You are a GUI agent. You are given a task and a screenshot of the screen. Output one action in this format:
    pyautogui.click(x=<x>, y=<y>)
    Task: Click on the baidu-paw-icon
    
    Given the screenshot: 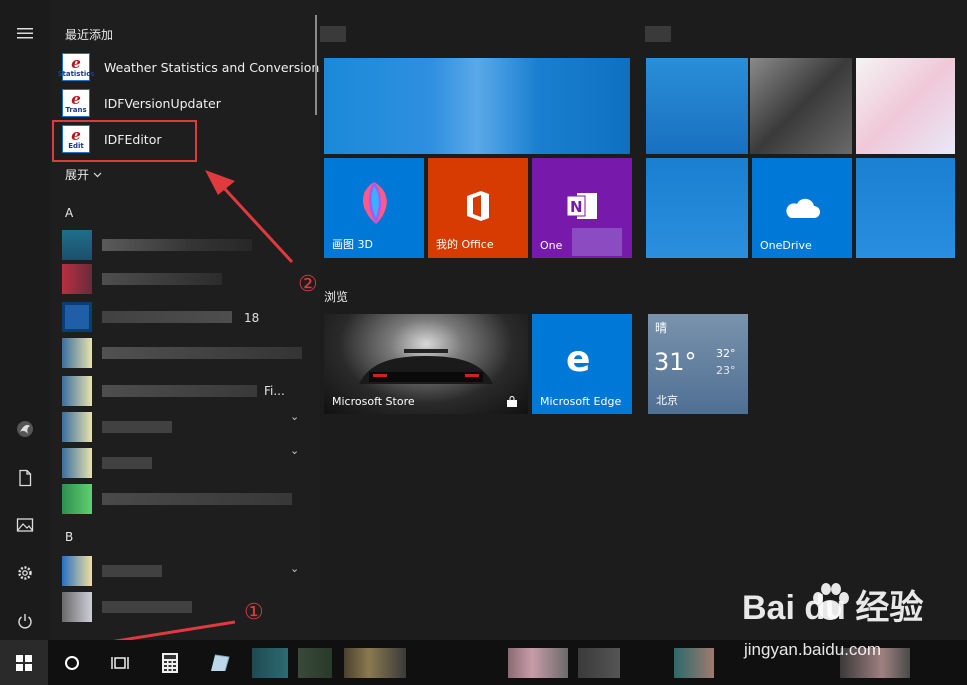 What is the action you would take?
    pyautogui.click(x=831, y=601)
    